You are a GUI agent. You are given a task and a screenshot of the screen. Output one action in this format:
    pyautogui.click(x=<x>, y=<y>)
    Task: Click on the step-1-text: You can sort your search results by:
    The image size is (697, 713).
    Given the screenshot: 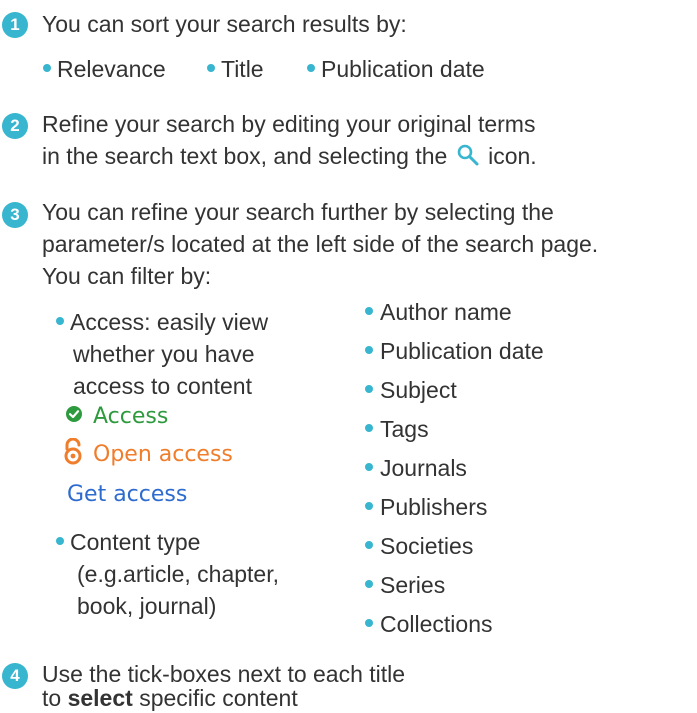 What is the action you would take?
    pyautogui.click(x=224, y=24)
    